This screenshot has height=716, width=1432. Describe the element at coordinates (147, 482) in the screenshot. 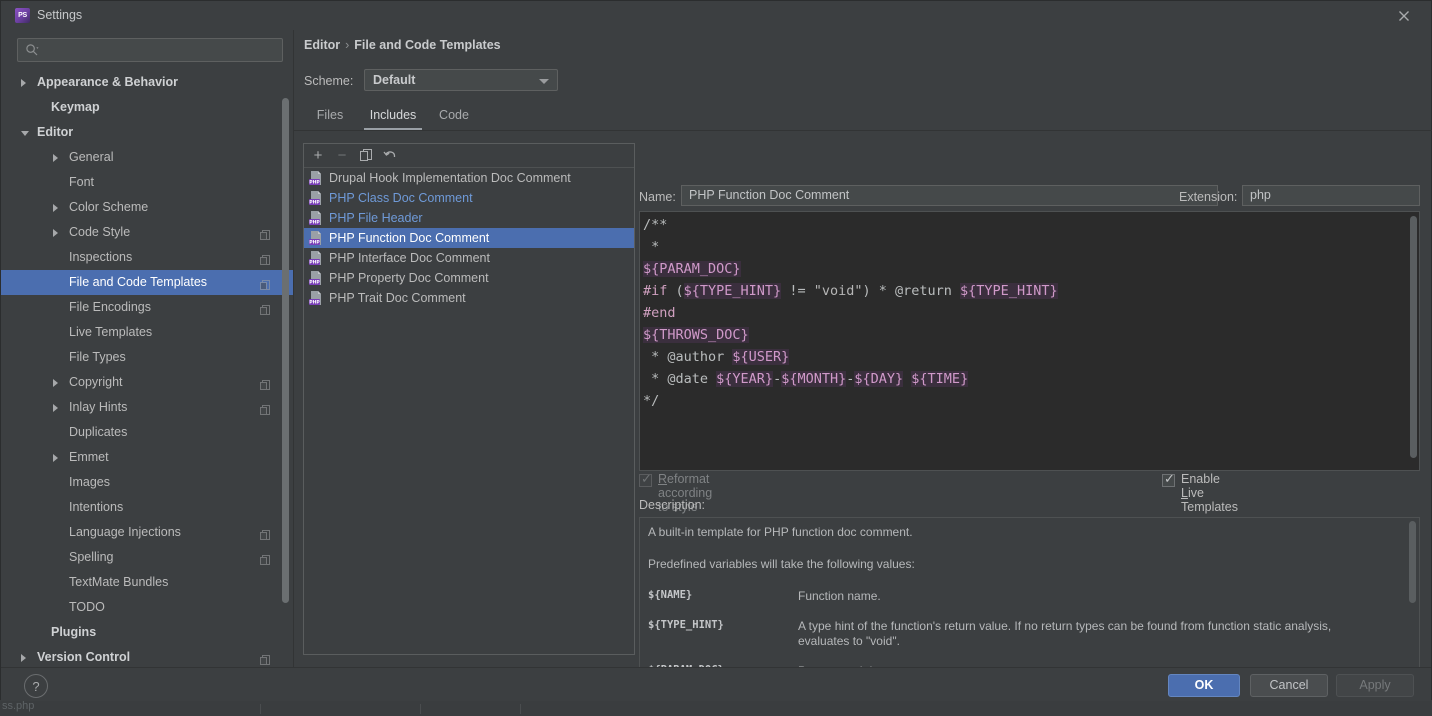

I see `sidebar-item-images: Images` at that location.